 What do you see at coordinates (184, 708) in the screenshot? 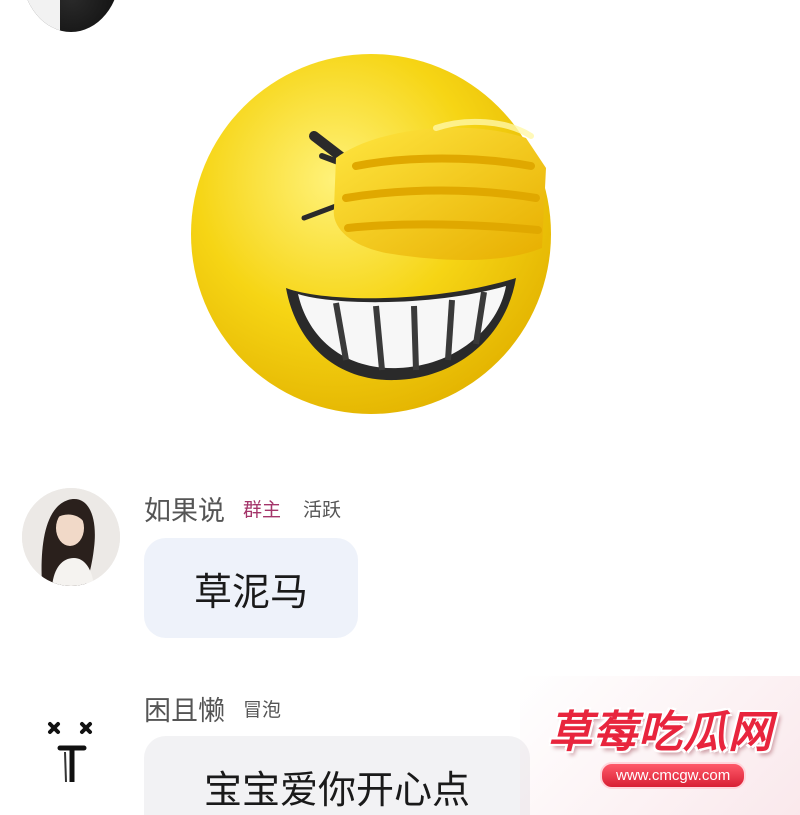
I see `sender-name: 困且懒` at bounding box center [184, 708].